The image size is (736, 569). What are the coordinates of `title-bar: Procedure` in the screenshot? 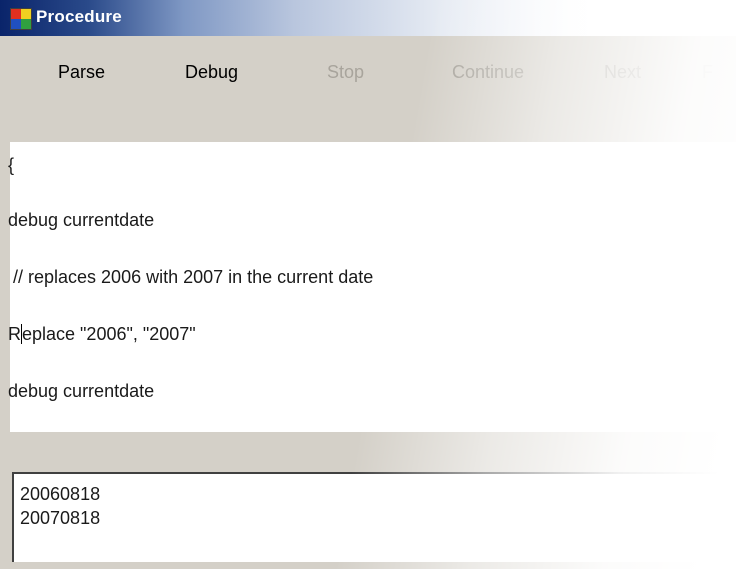 It's located at (368, 18).